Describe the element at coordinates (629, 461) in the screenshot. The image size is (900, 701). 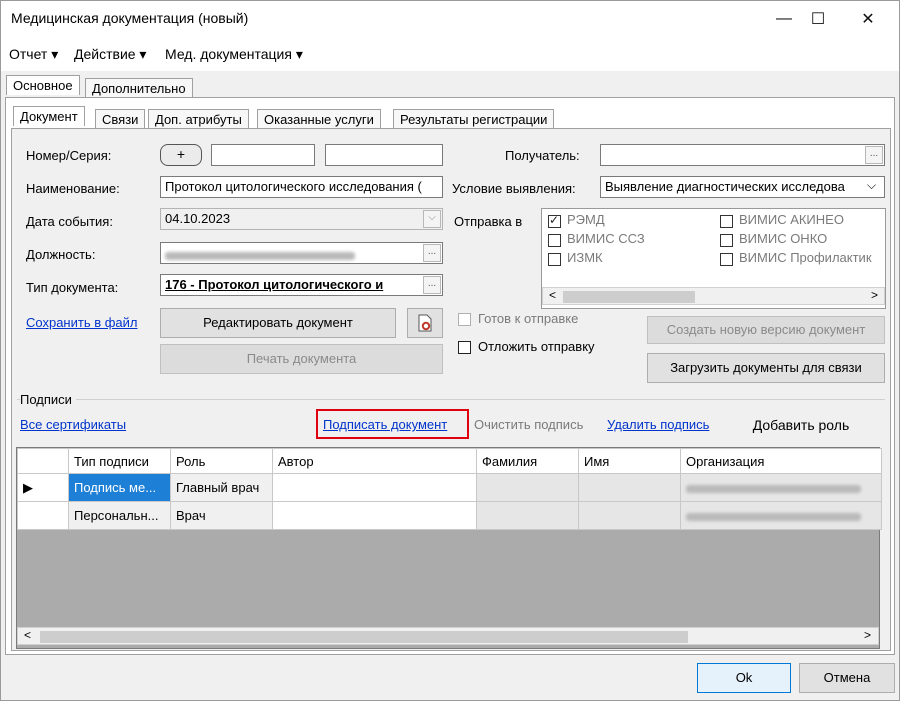
I see `col-first-name: Имя` at that location.